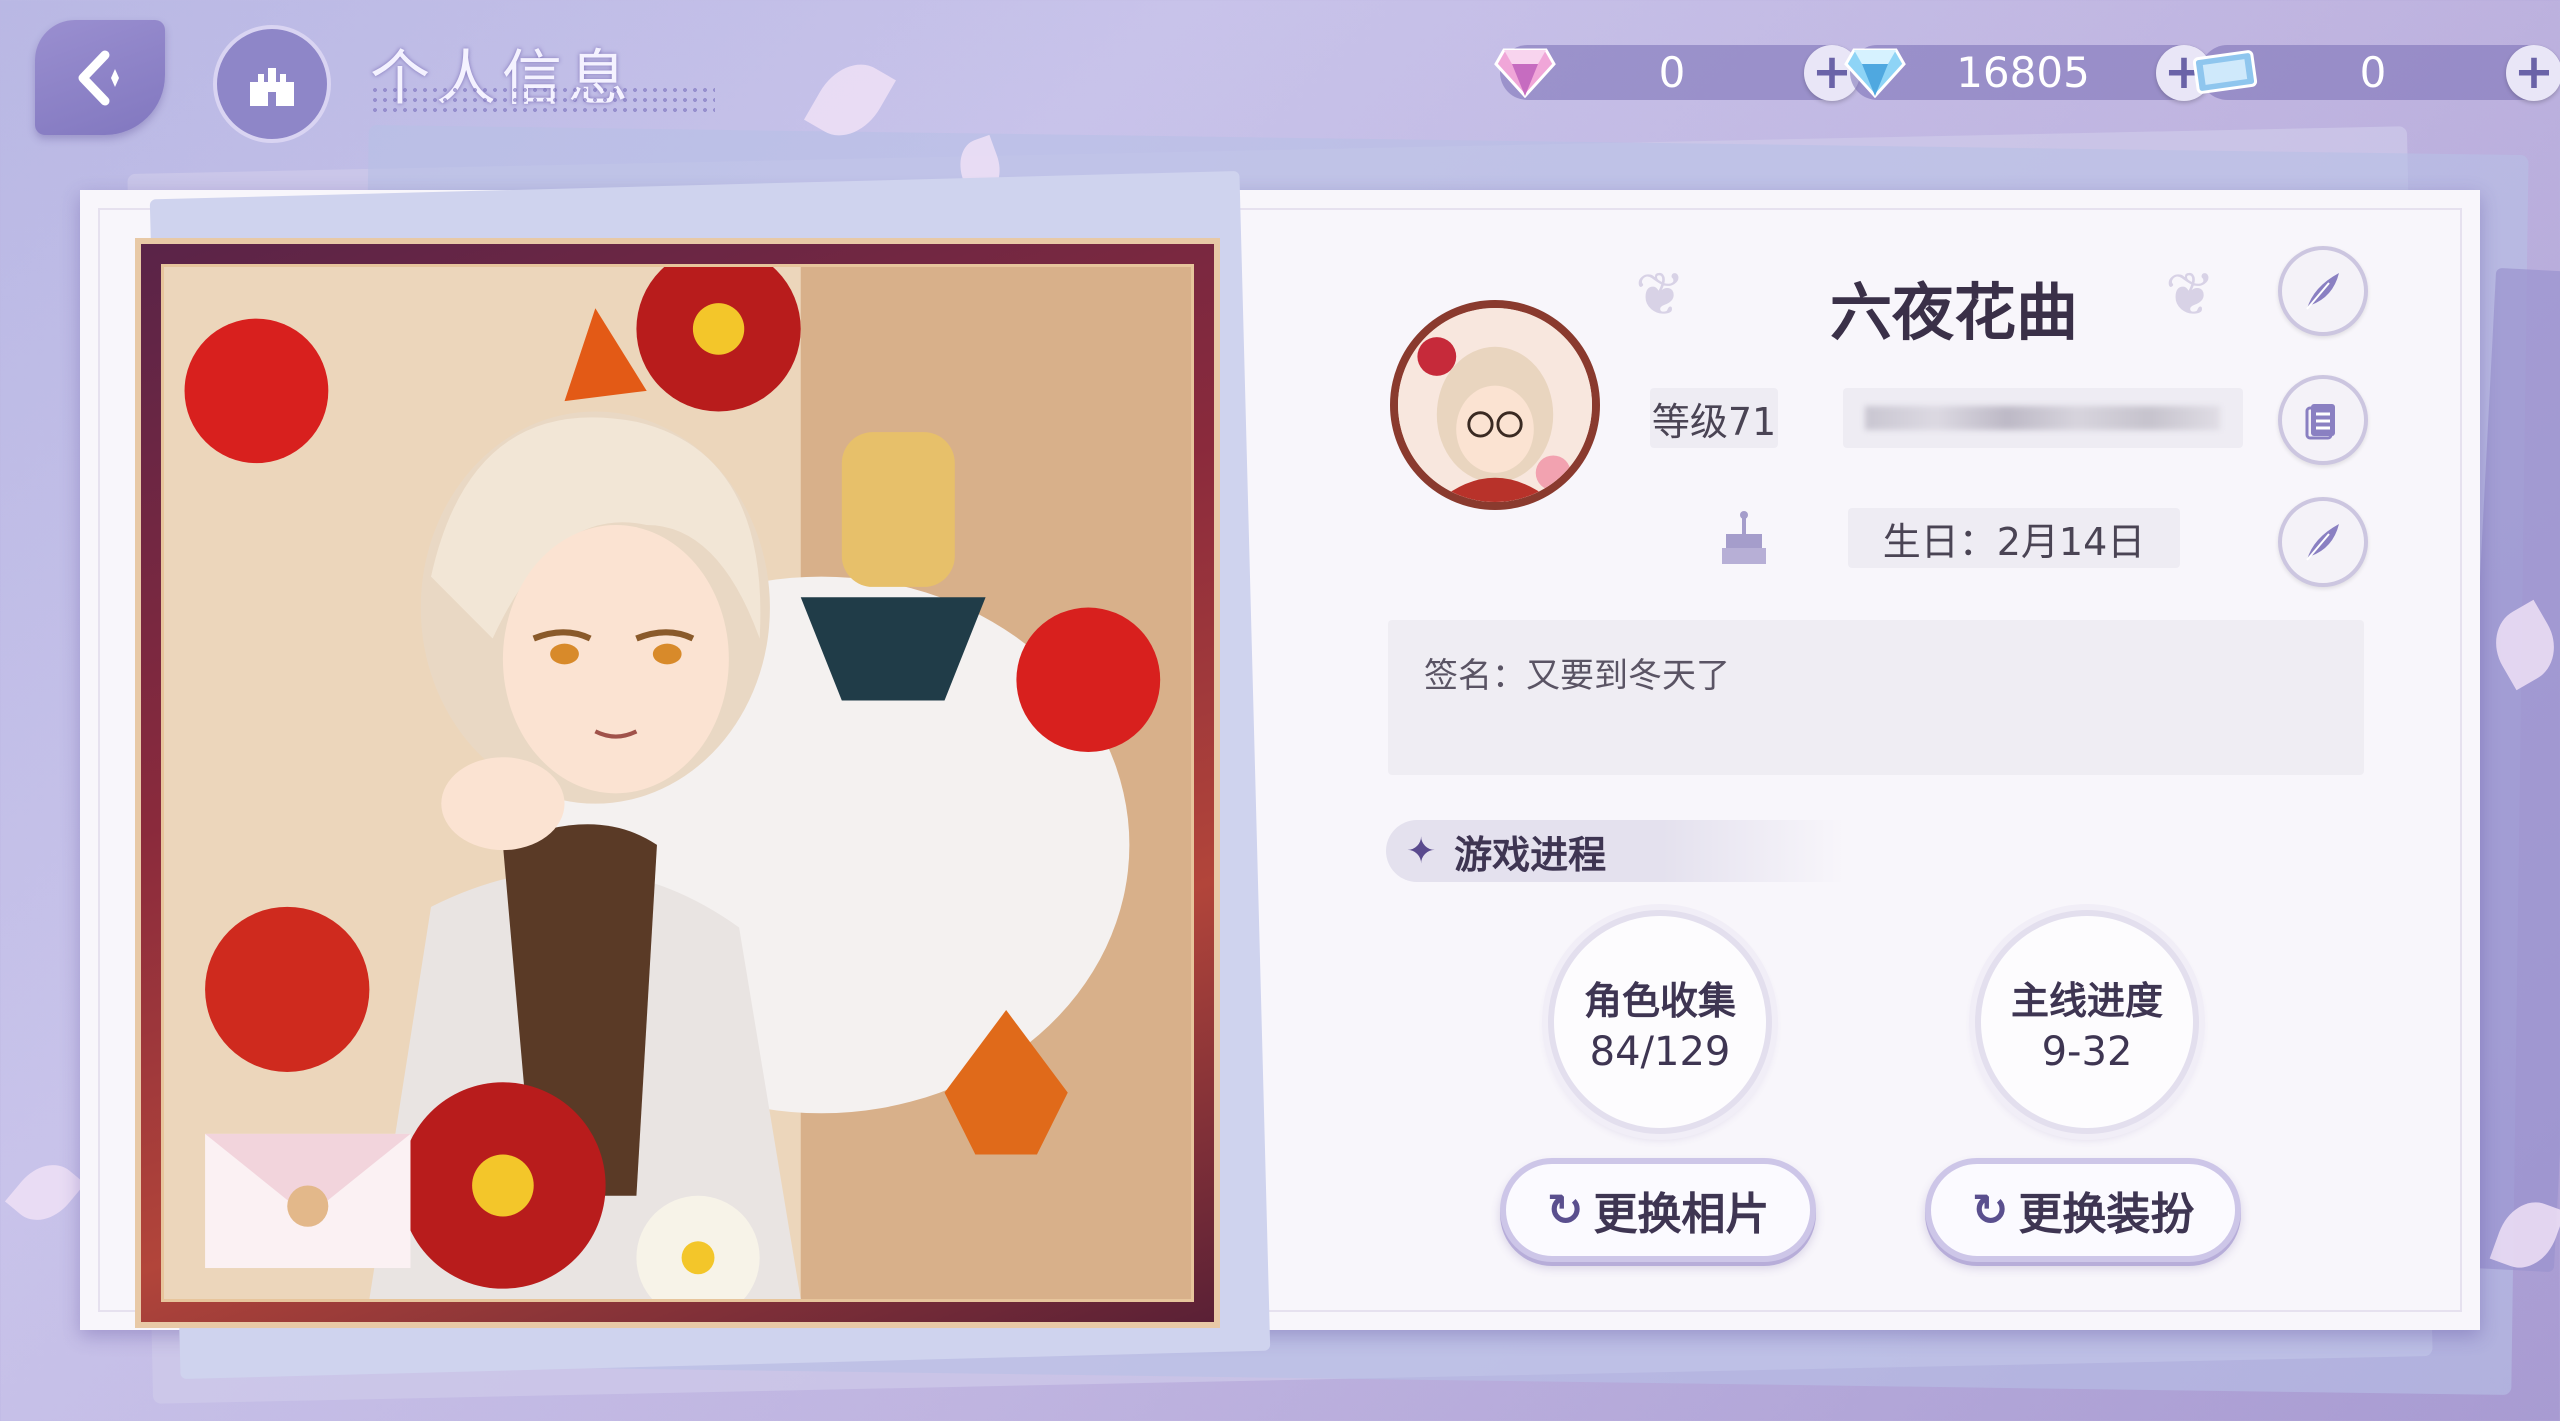 The image size is (2560, 1421). Describe the element at coordinates (1421, 851) in the screenshot. I see `sparkle-icon: ✦` at that location.